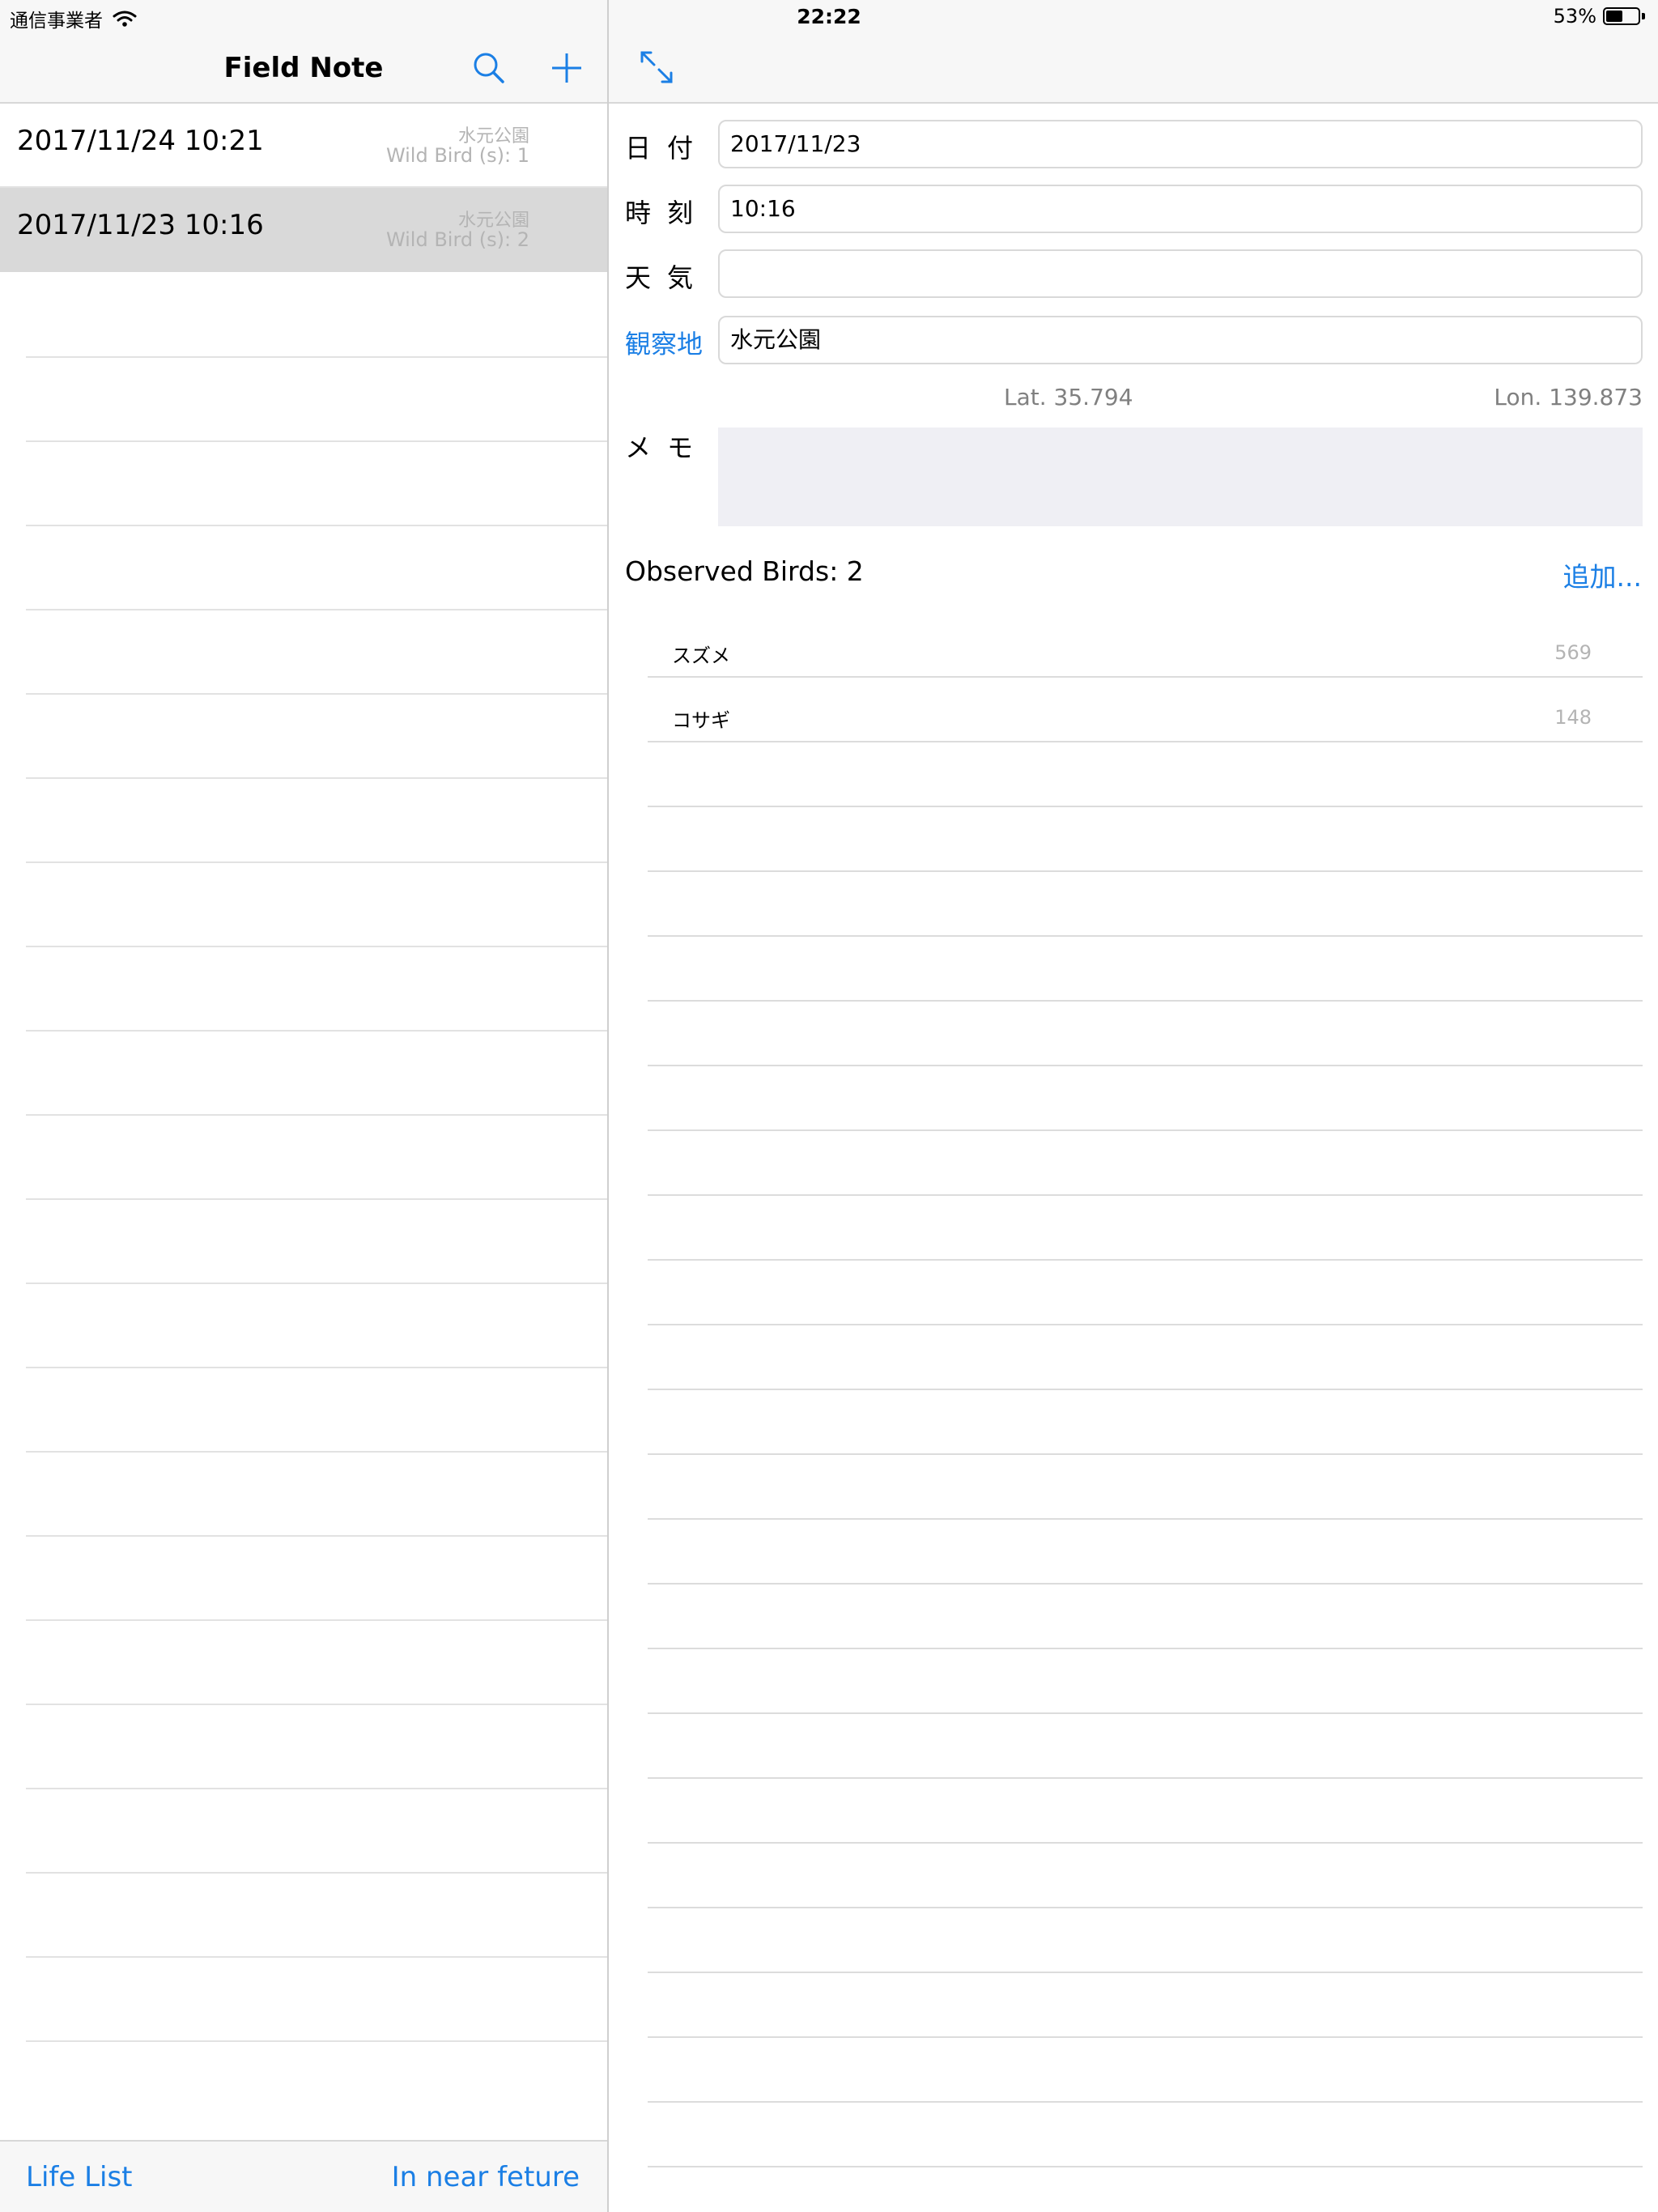  I want to click on battery-group: 53%, so click(1599, 16).